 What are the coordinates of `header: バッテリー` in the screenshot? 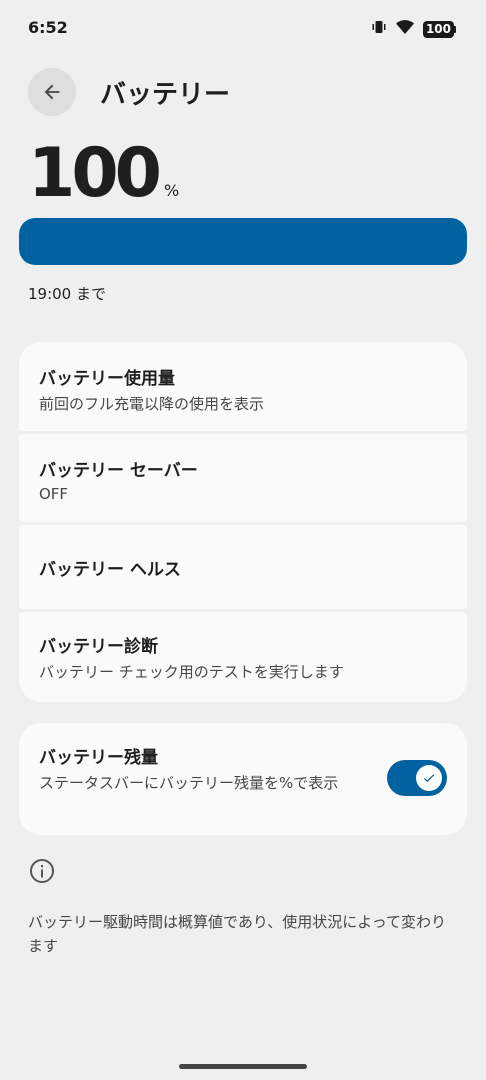 It's located at (129, 92).